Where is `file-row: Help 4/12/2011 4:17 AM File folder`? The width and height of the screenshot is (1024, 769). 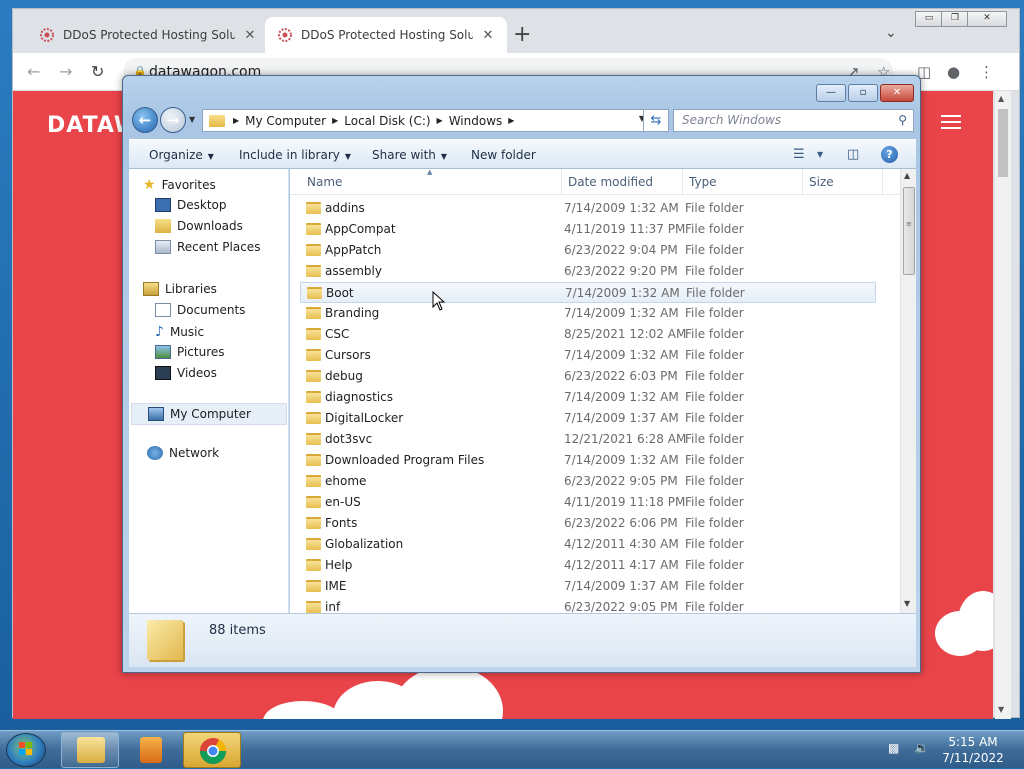 file-row: Help 4/12/2011 4:17 AM File folder is located at coordinates (588, 565).